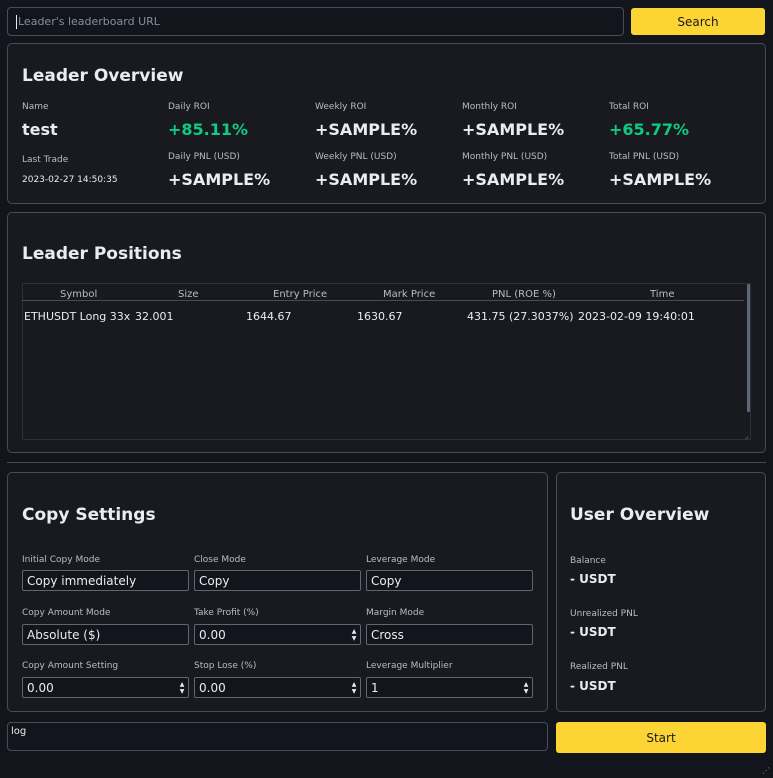  What do you see at coordinates (154, 316) in the screenshot?
I see `position-size-cell: 32.001` at bounding box center [154, 316].